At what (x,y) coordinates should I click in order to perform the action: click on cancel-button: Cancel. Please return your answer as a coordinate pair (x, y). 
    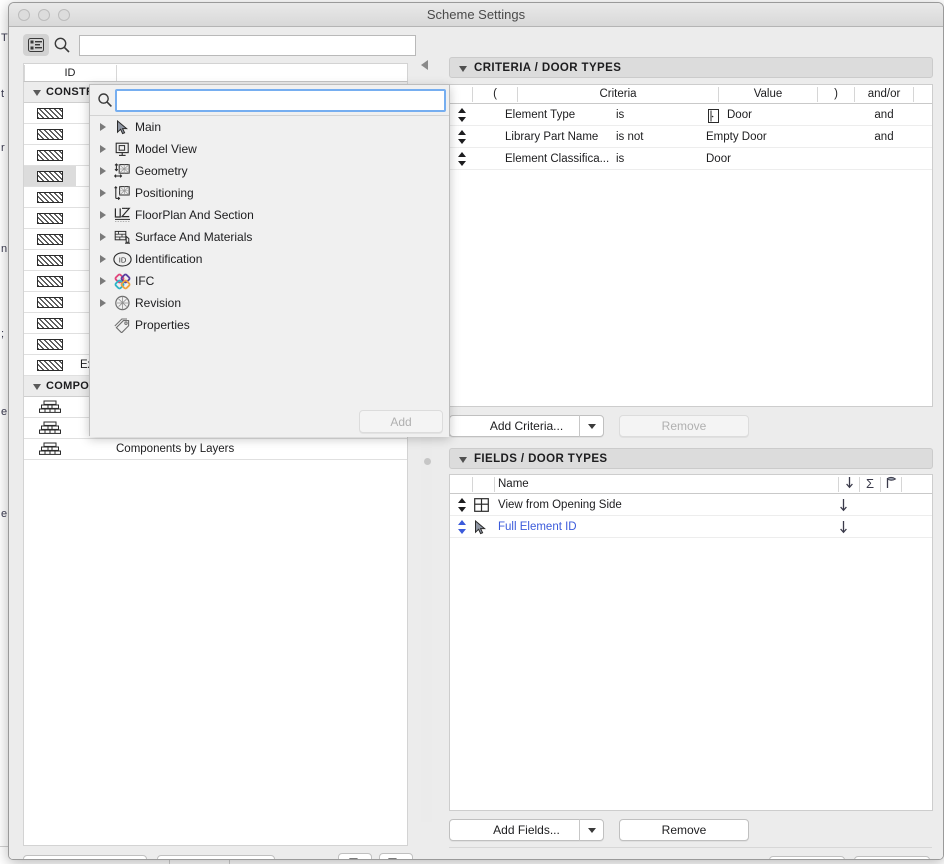
    Looking at the image, I should click on (807, 857).